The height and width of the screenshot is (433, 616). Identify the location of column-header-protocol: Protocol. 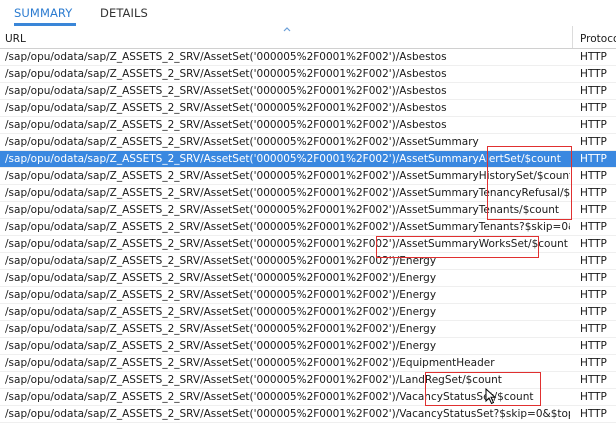
(598, 39).